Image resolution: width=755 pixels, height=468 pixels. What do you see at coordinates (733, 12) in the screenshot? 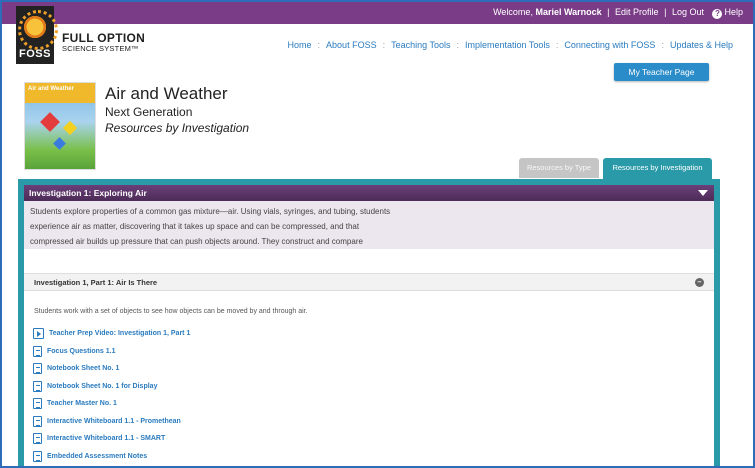
I see `help-label: Help` at bounding box center [733, 12].